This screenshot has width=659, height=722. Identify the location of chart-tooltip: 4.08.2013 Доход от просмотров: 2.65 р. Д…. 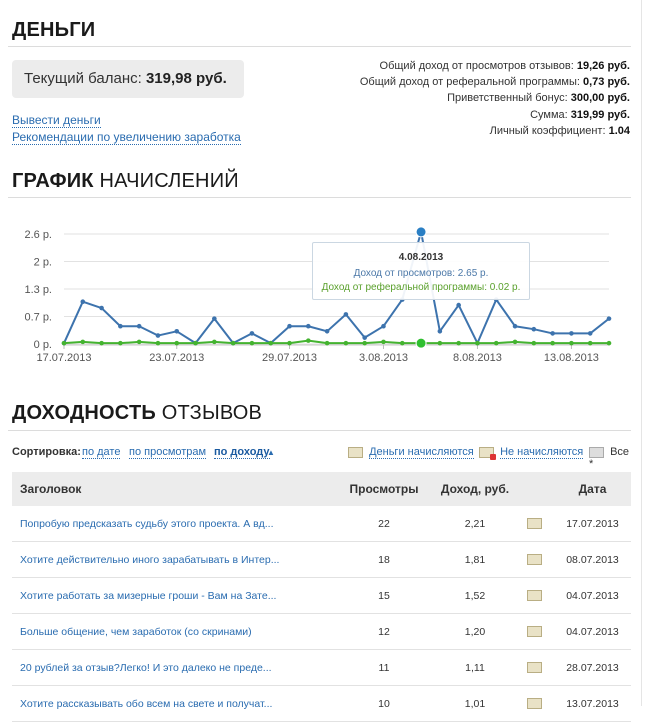
(421, 271).